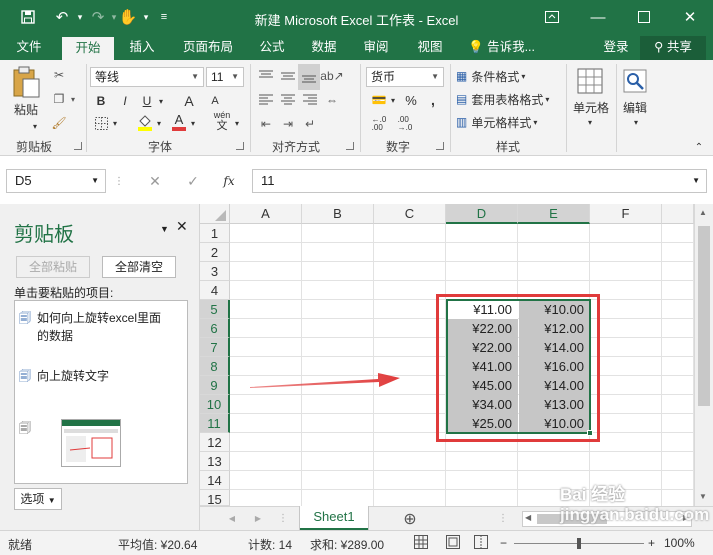  I want to click on clipboard-launcher-icon, so click(78, 146).